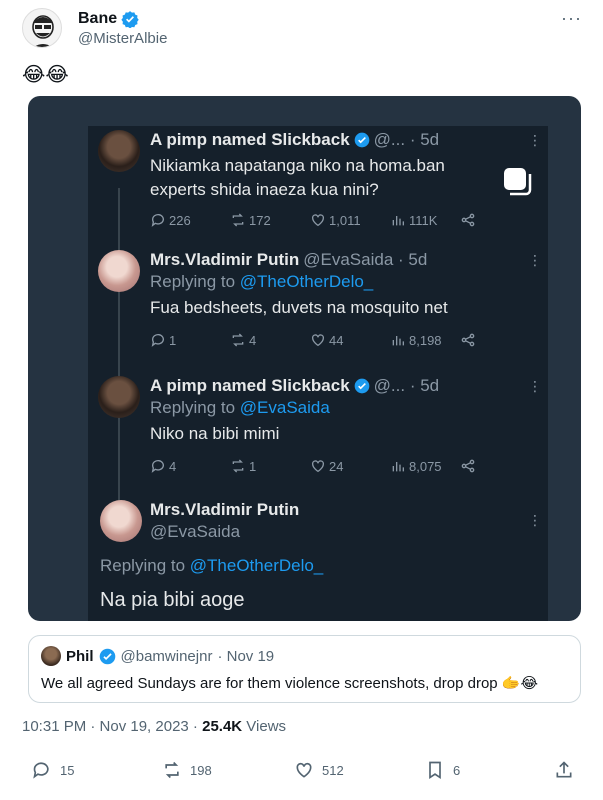 The width and height of the screenshot is (603, 800). I want to click on reply-button: 15, so click(53, 770).